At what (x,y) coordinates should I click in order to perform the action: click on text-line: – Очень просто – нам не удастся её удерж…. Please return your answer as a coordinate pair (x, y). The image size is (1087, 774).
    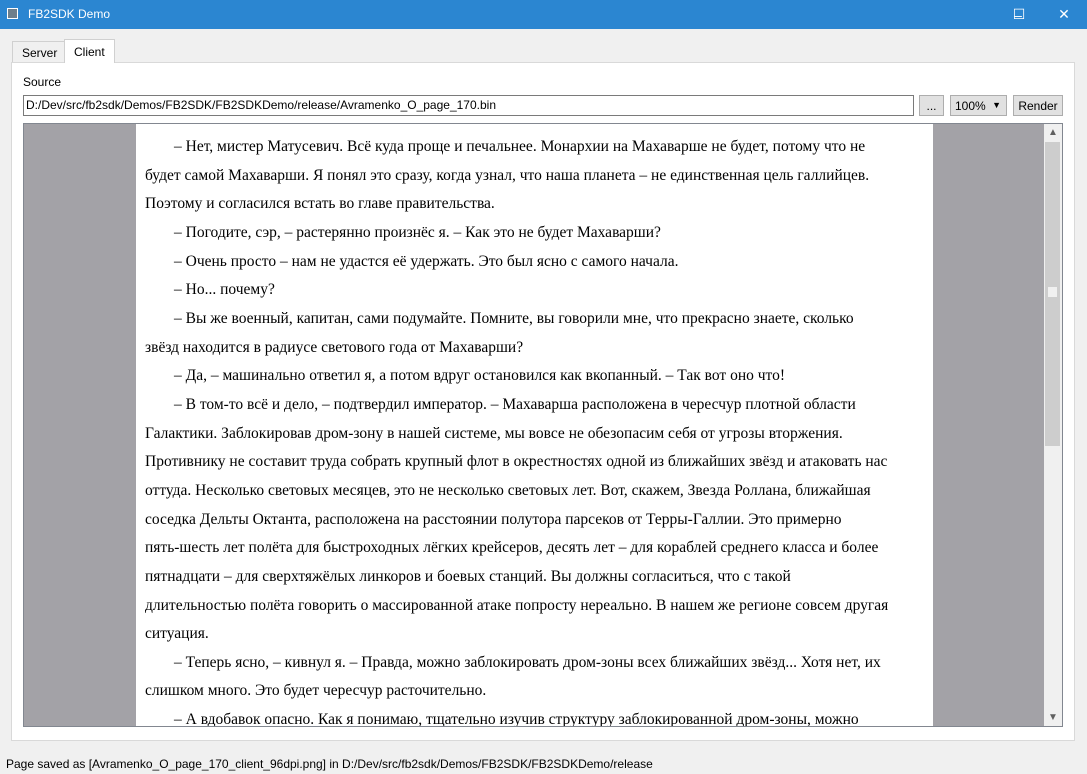
    Looking at the image, I should click on (426, 261).